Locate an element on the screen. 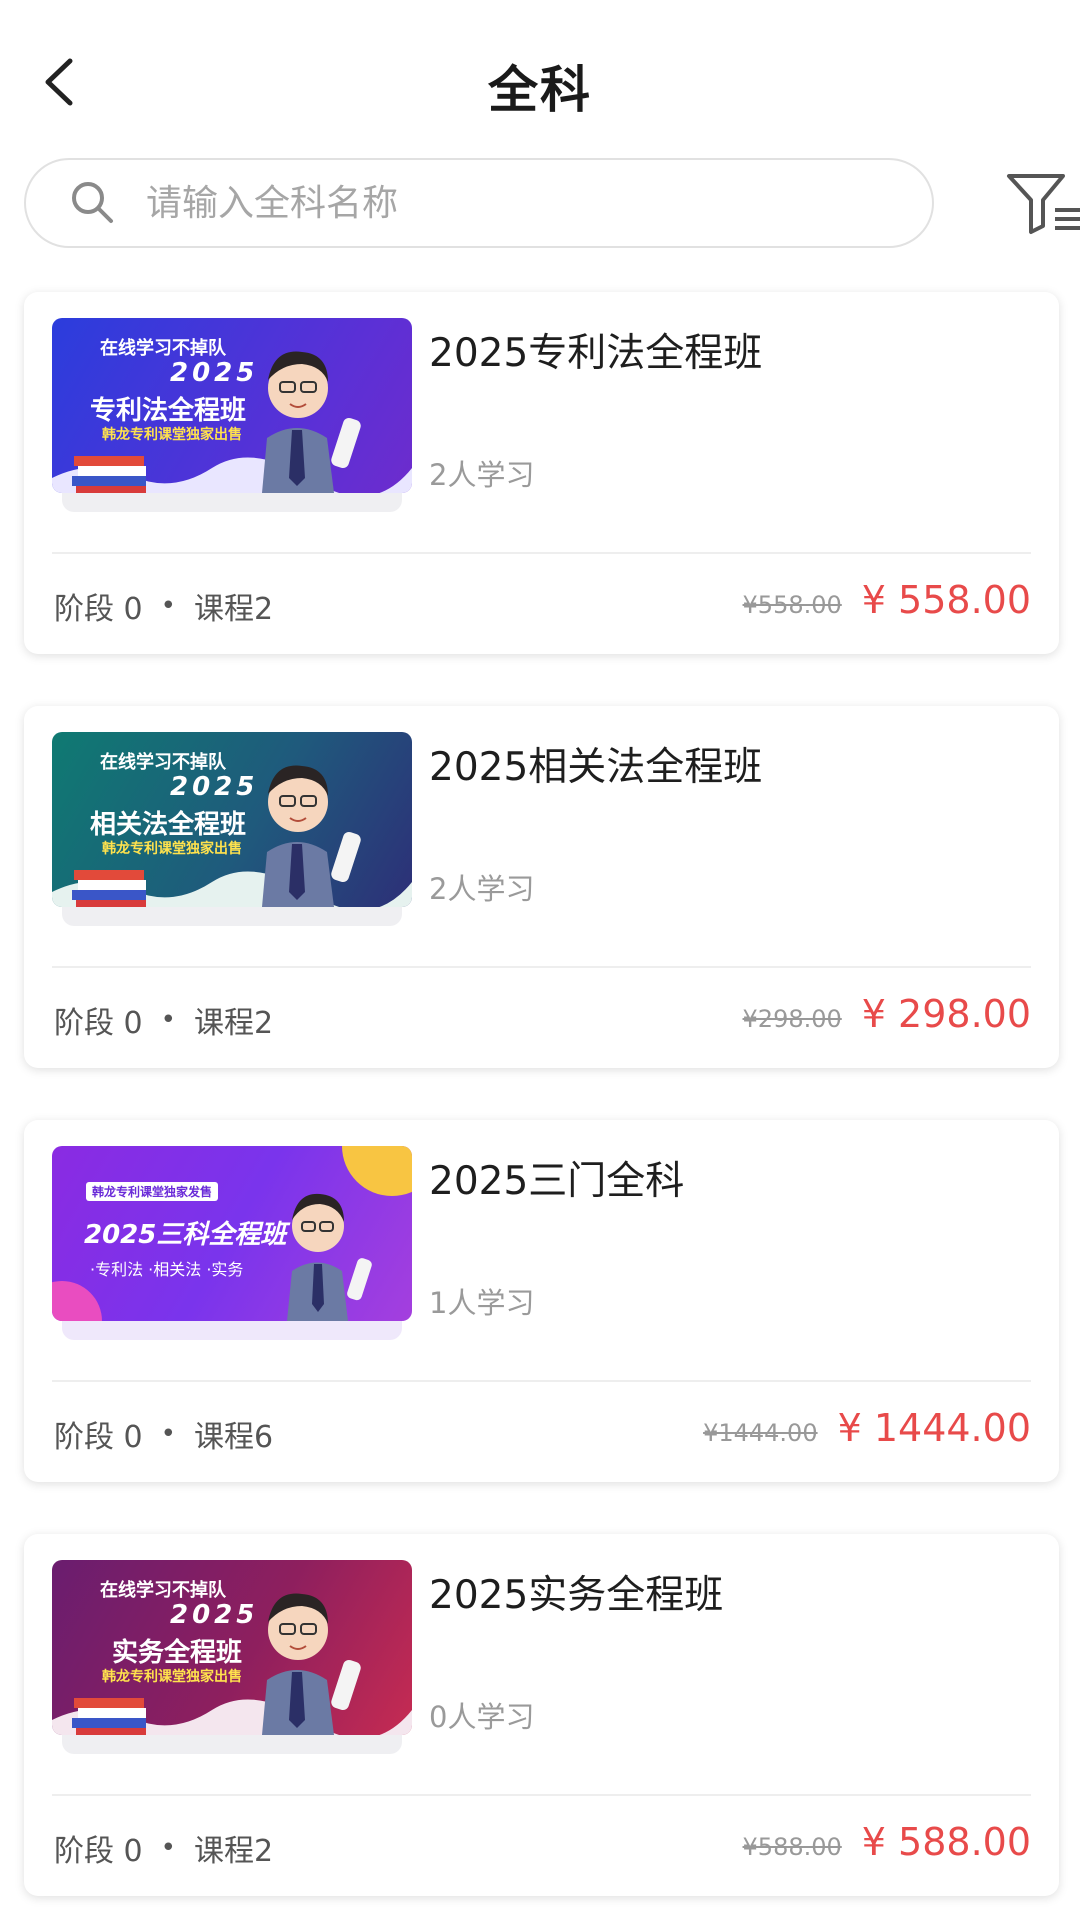 The height and width of the screenshot is (1920, 1080). course-title: 2025三门全科 is located at coordinates (557, 1181).